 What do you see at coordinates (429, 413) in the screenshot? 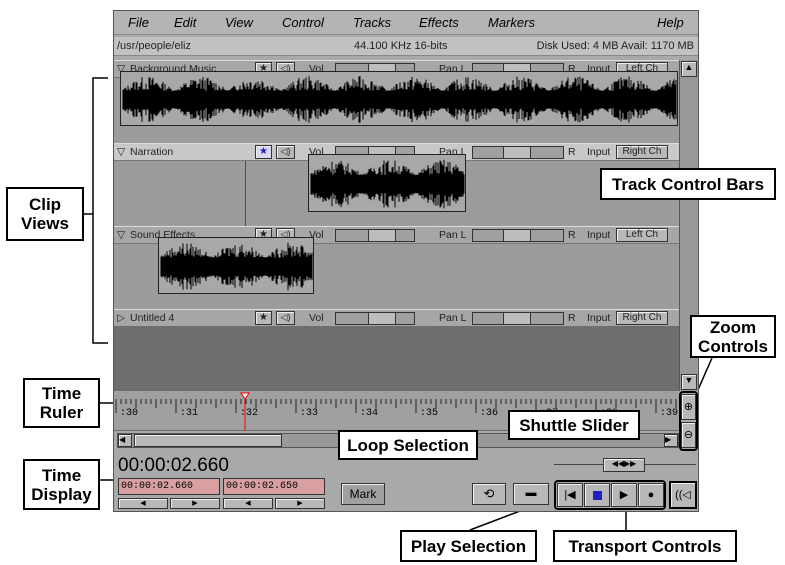
I see `ruler-tick-label: :35` at bounding box center [429, 413].